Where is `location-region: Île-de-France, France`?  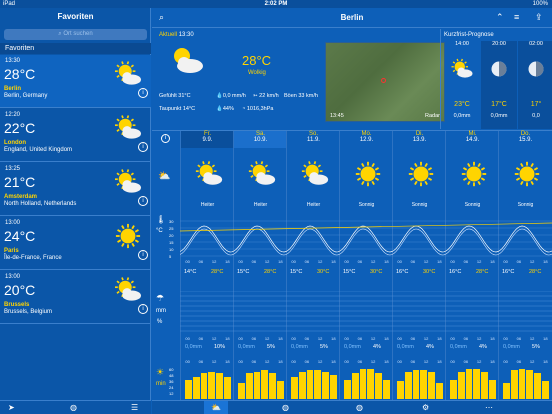 location-region: Île-de-France, France is located at coordinates (33, 258).